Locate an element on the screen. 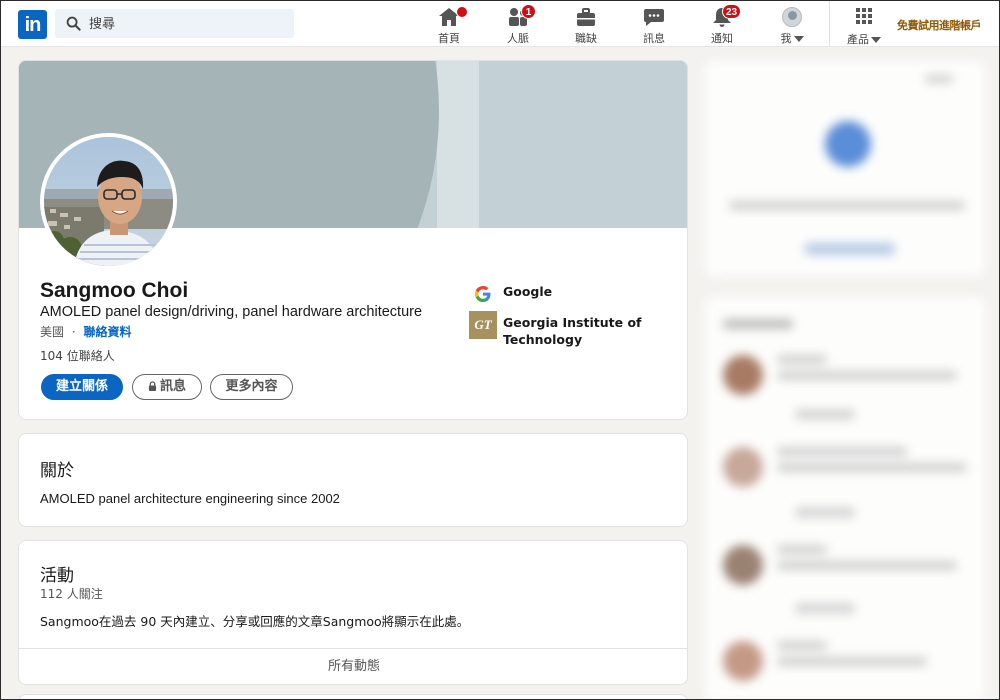 The height and width of the screenshot is (700, 1000). nav-item-jobs: 職缺 is located at coordinates (586, 25).